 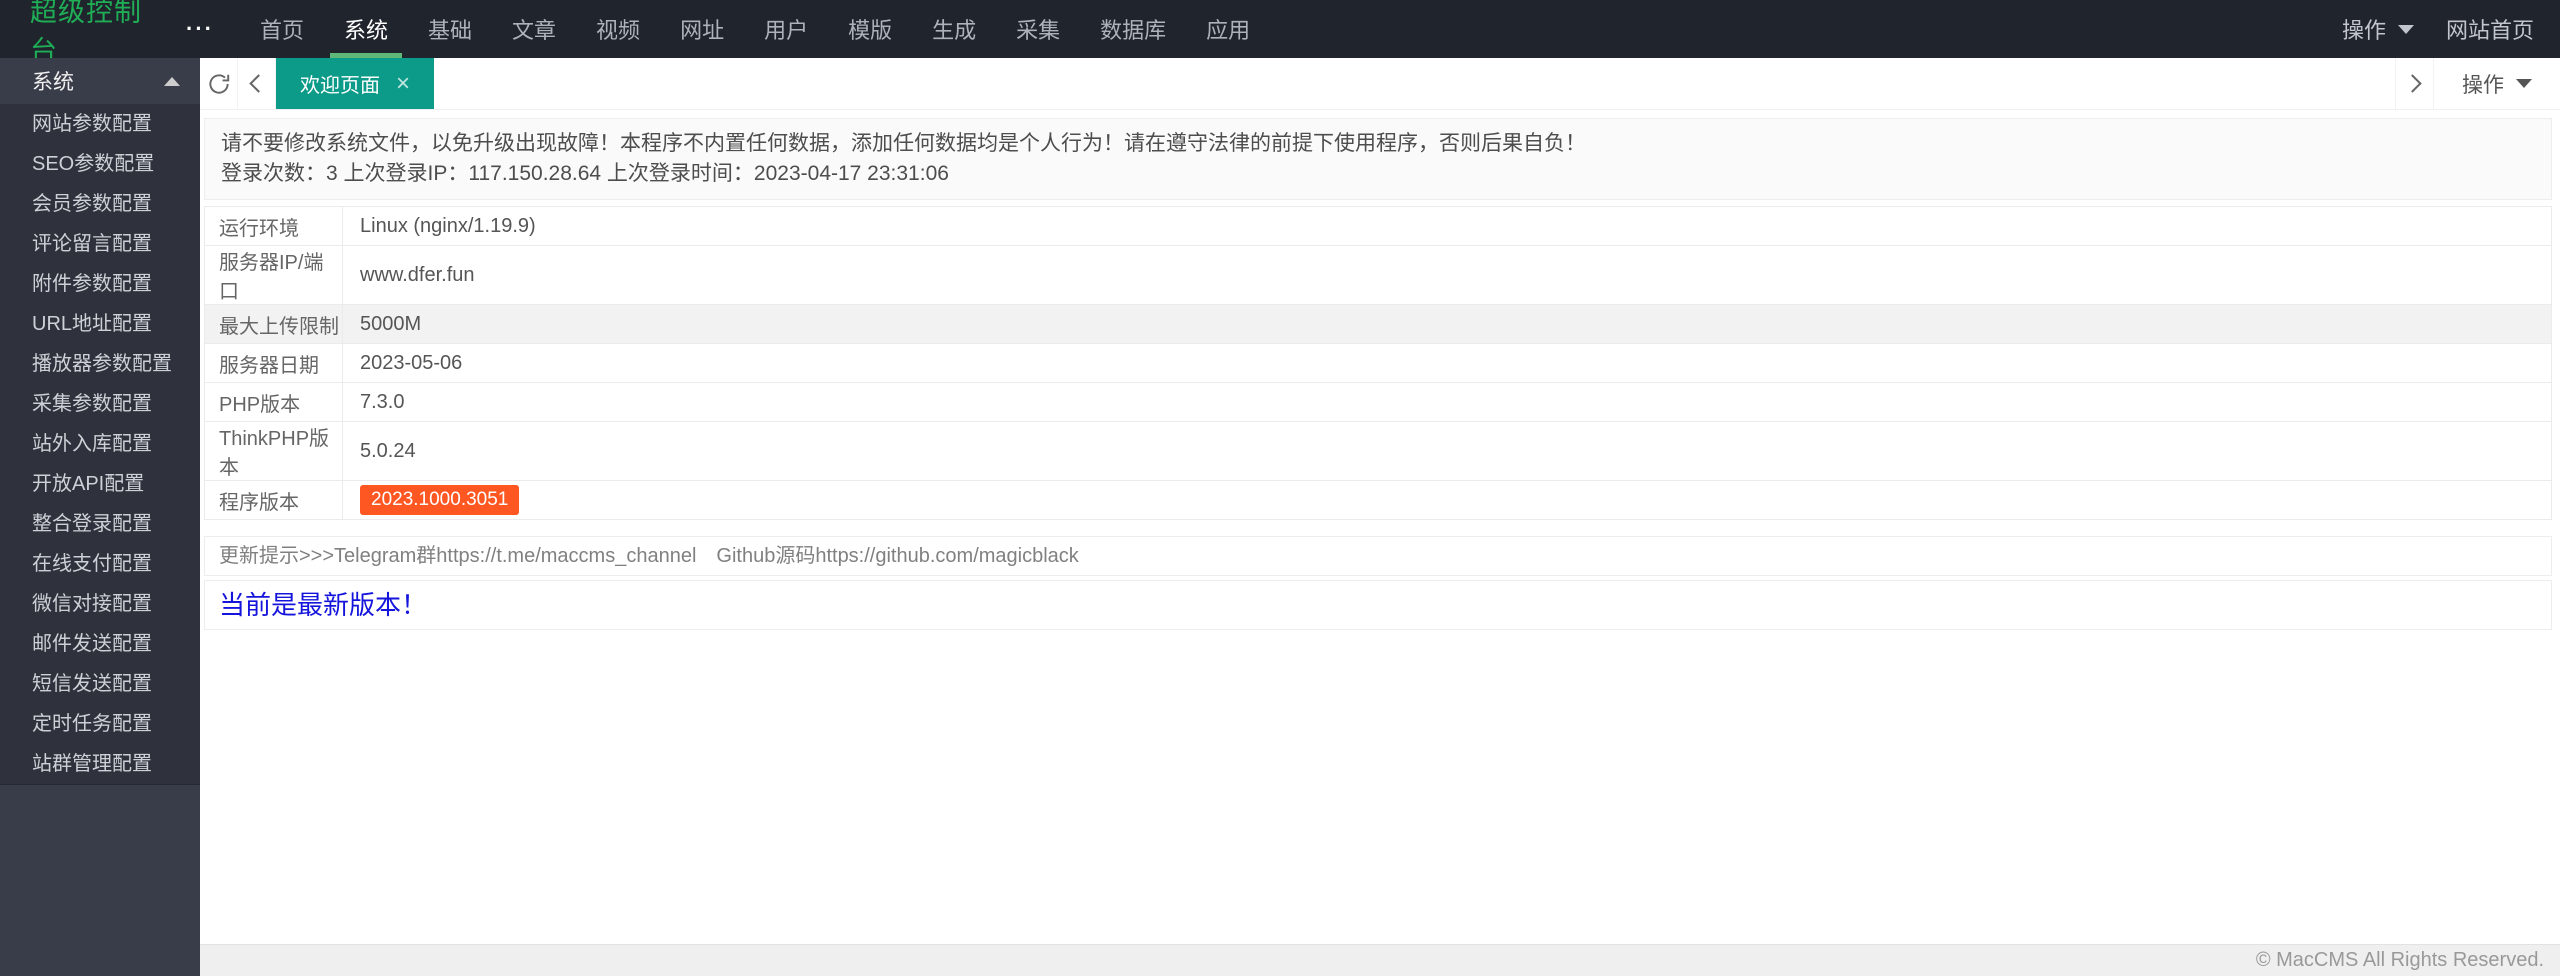 I want to click on table-row: 服务器IP/端口 www.dfer.fun, so click(x=1378, y=275).